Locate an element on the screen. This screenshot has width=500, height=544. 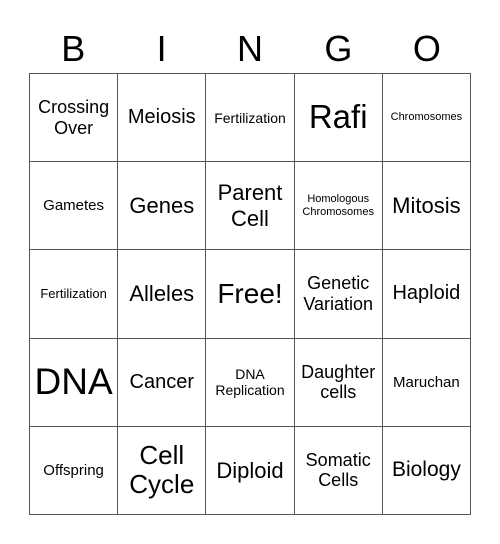
bingo-cell: Genes is located at coordinates (162, 206).